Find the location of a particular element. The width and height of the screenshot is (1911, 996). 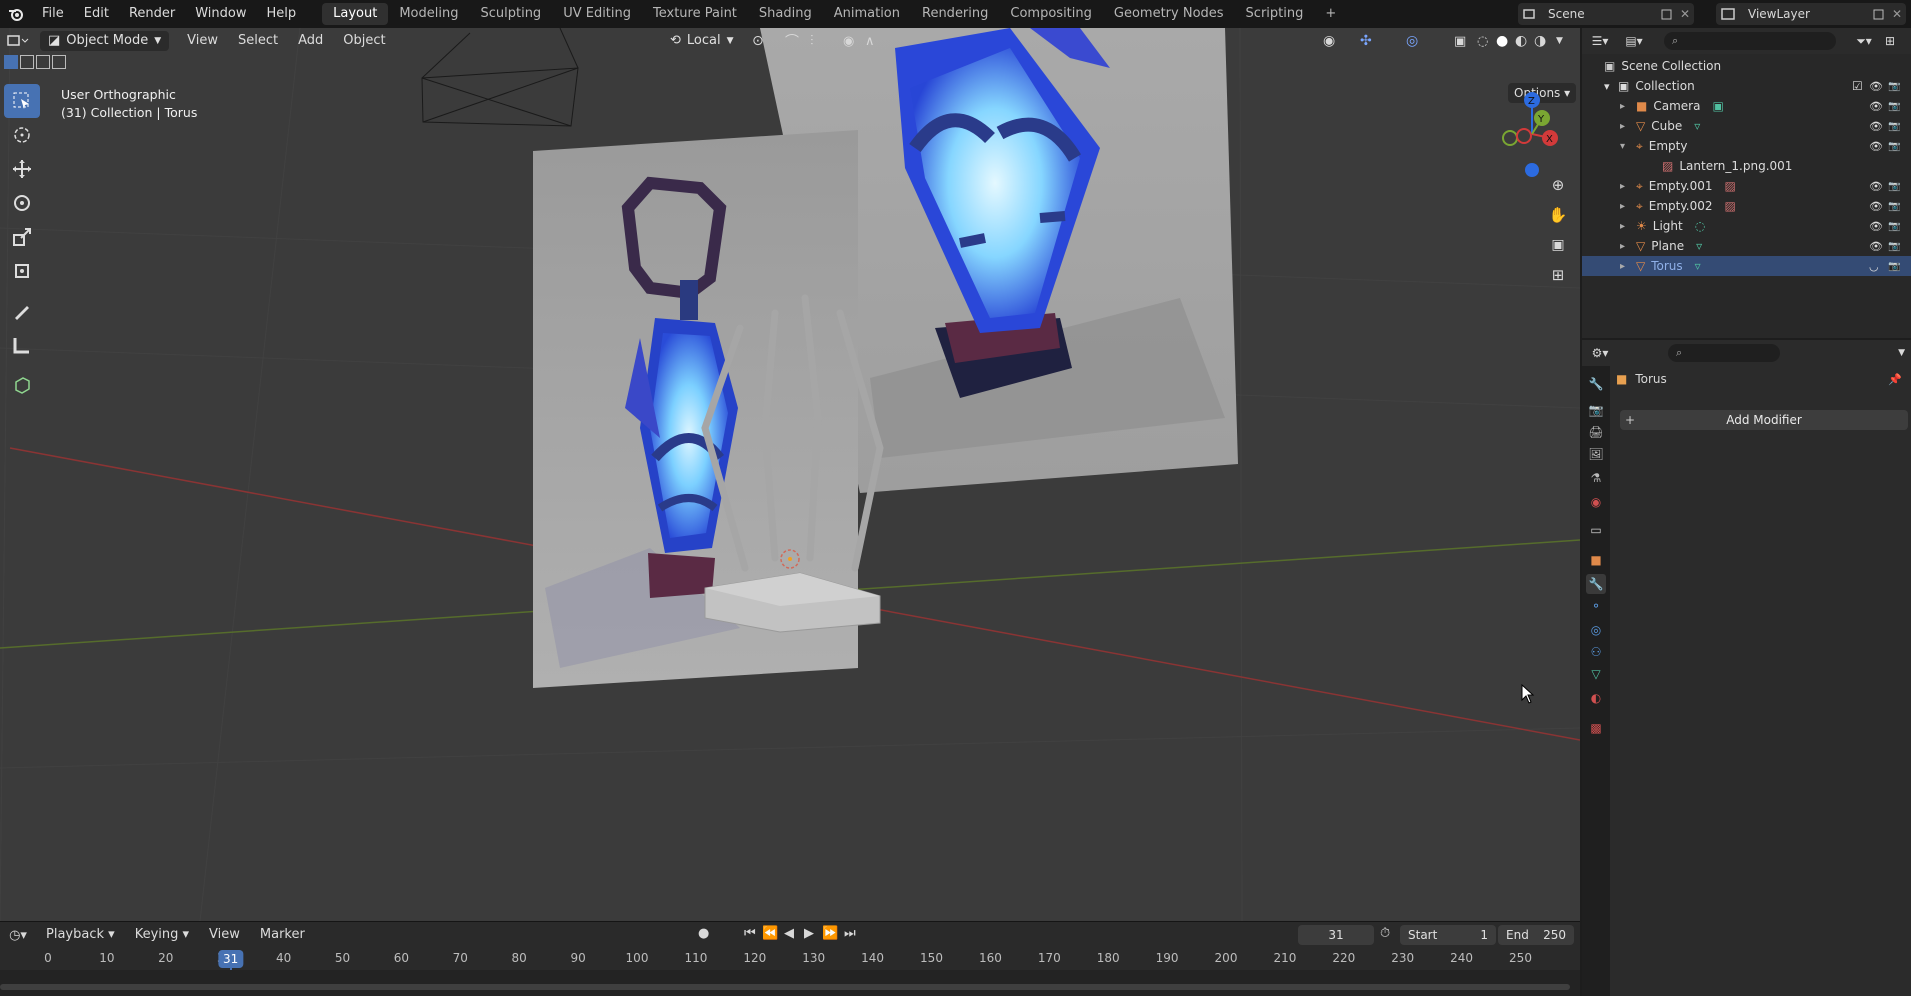

camera-view-button: ▣ is located at coordinates (1558, 245).